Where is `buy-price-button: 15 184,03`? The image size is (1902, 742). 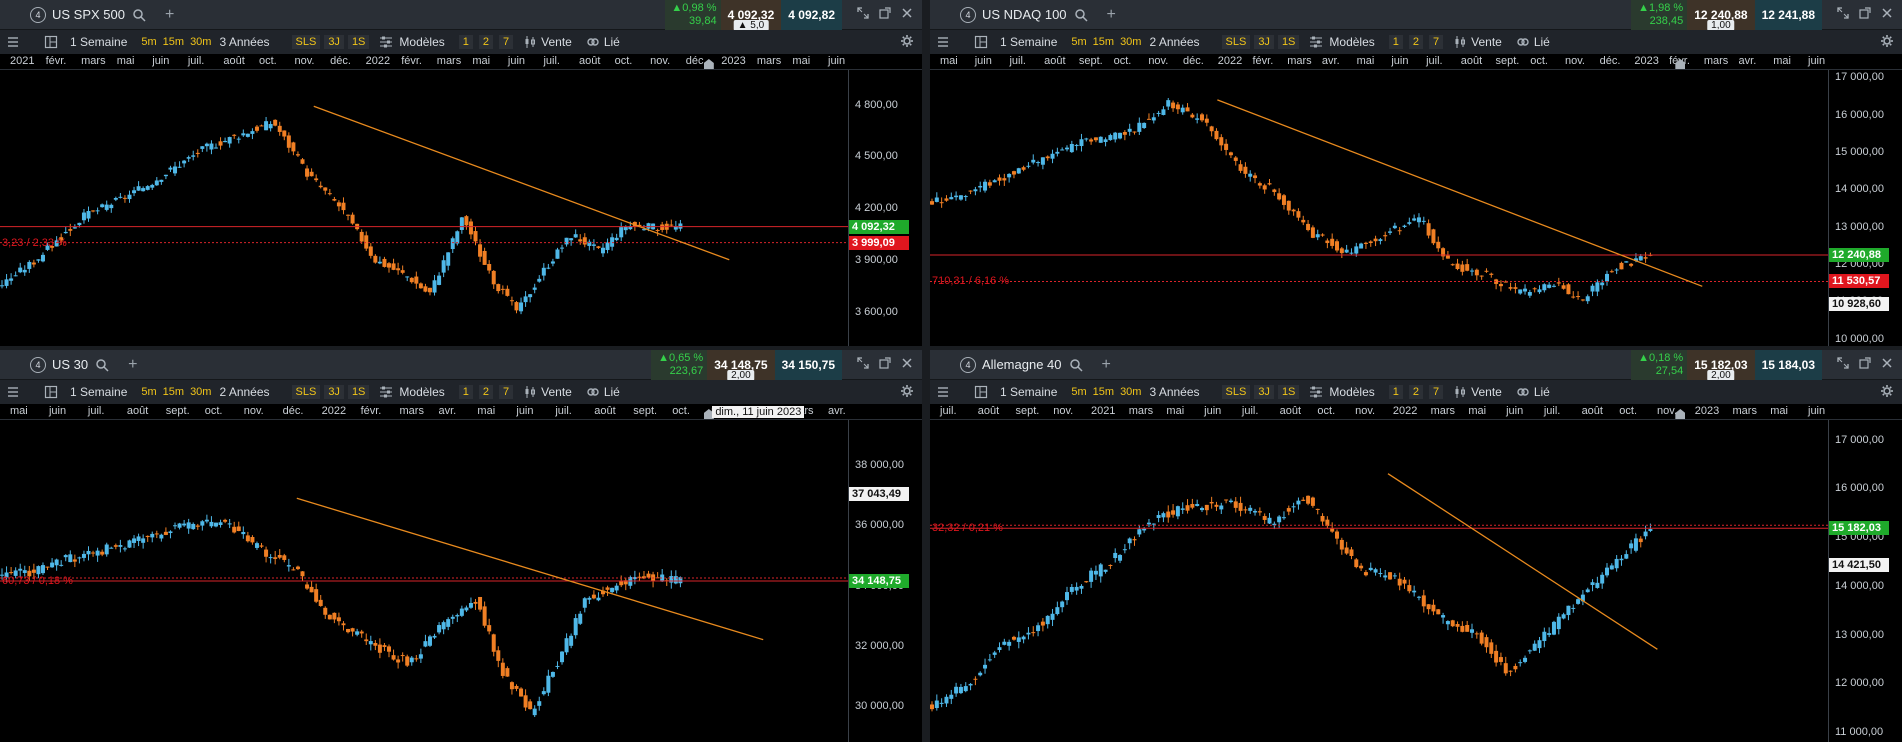 buy-price-button: 15 184,03 is located at coordinates (1788, 365).